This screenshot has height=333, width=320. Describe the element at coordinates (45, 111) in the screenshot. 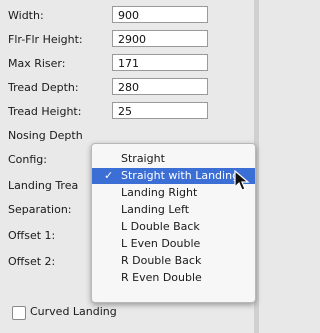

I see `tread-height-label: Tread Height:` at that location.